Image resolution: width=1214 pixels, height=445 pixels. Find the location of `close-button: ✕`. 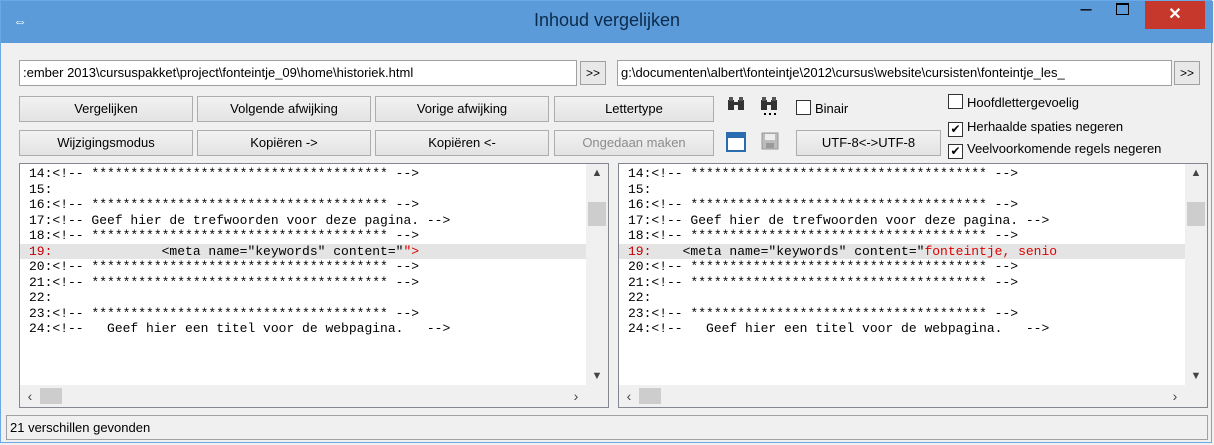

close-button: ✕ is located at coordinates (1175, 15).